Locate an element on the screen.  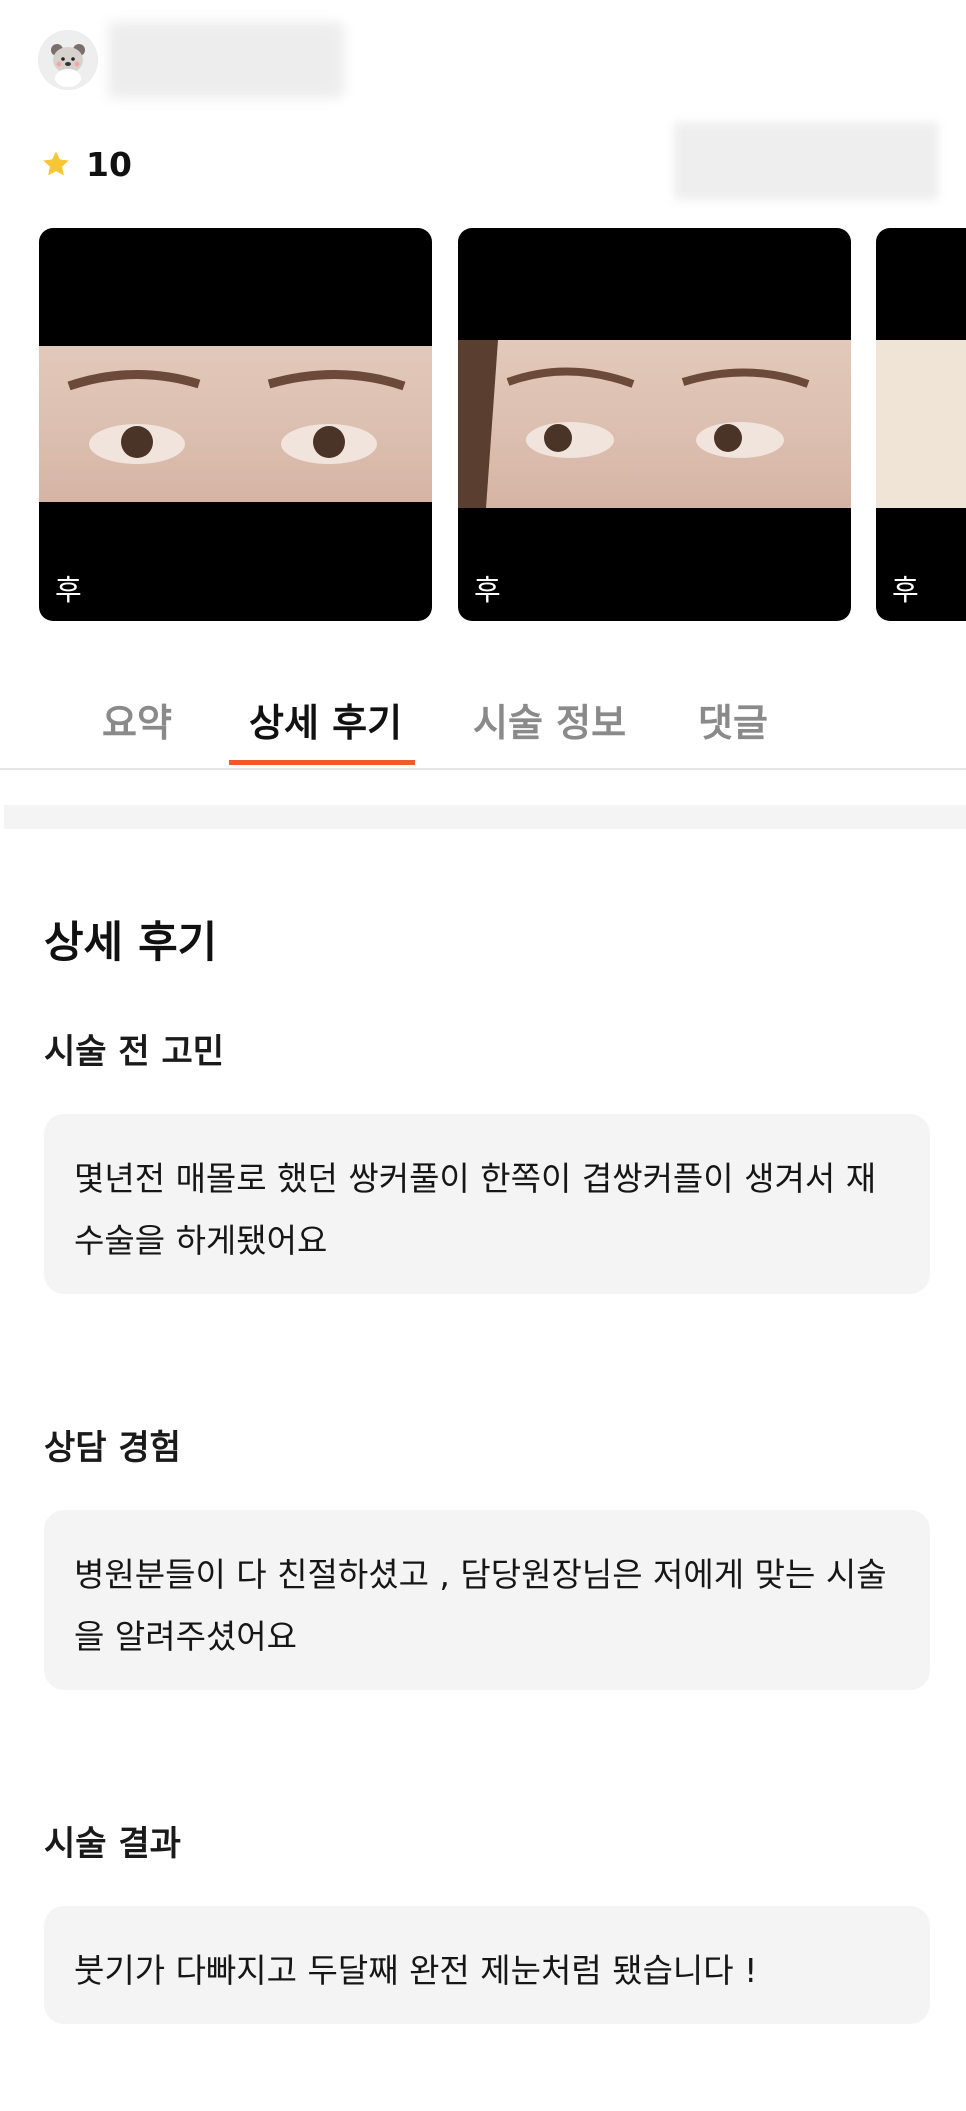
rating-row: 10 is located at coordinates (86, 164).